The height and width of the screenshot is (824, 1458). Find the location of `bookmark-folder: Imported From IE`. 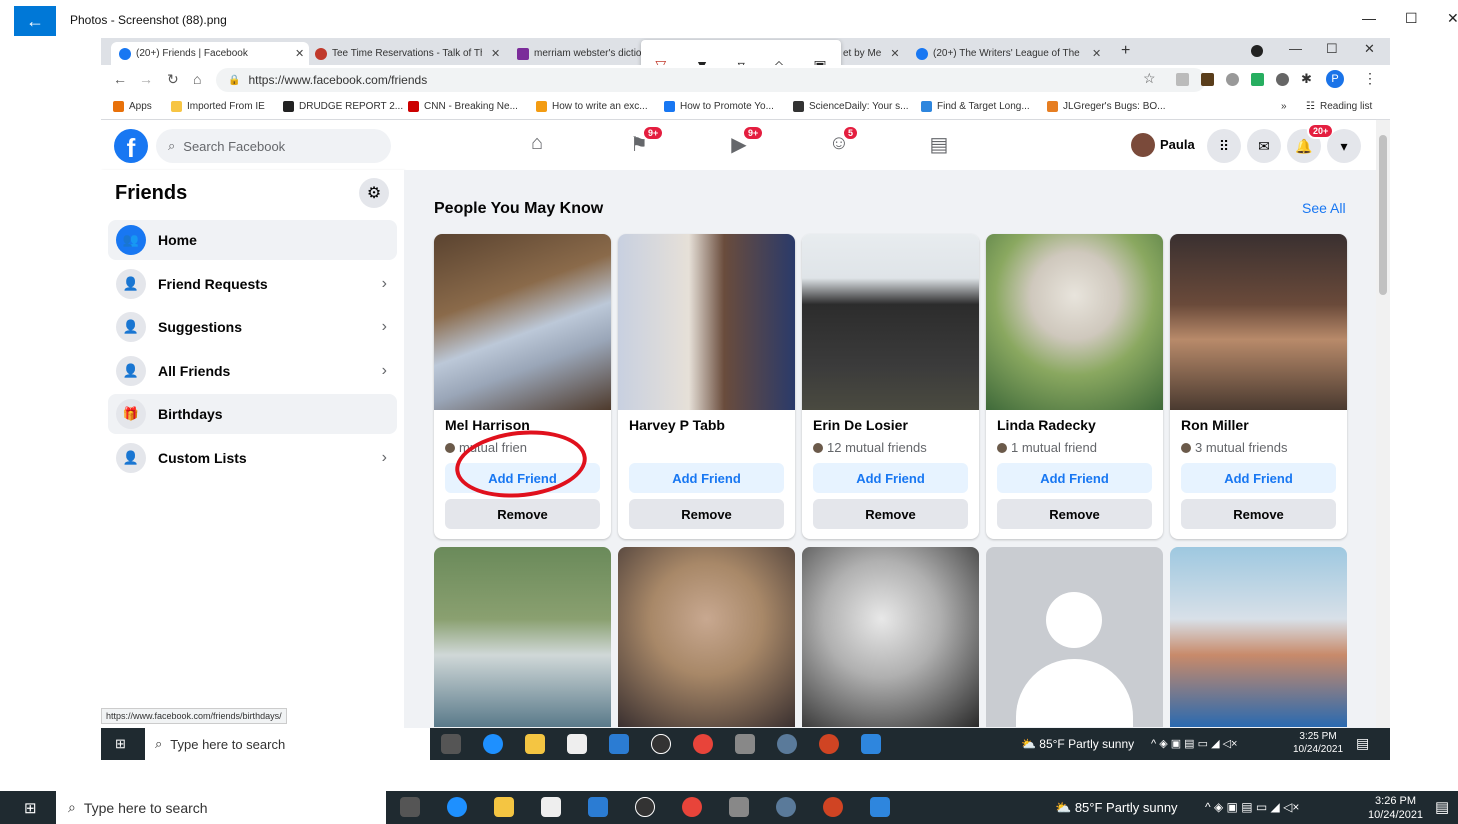

bookmark-folder: Imported From IE is located at coordinates (218, 106).